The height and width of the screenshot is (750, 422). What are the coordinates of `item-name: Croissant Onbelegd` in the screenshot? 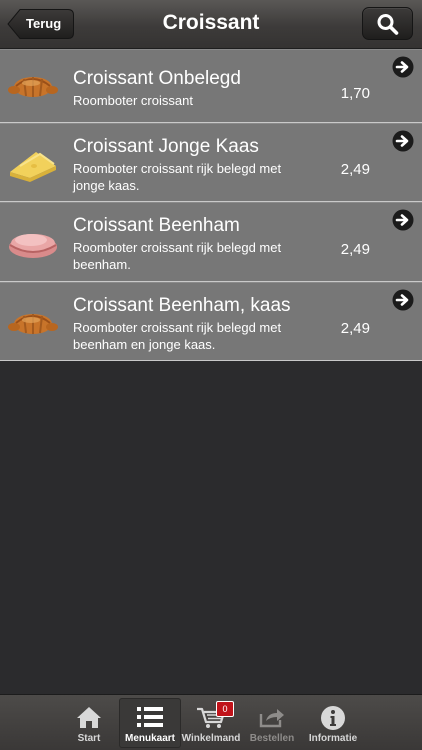 It's located at (157, 78).